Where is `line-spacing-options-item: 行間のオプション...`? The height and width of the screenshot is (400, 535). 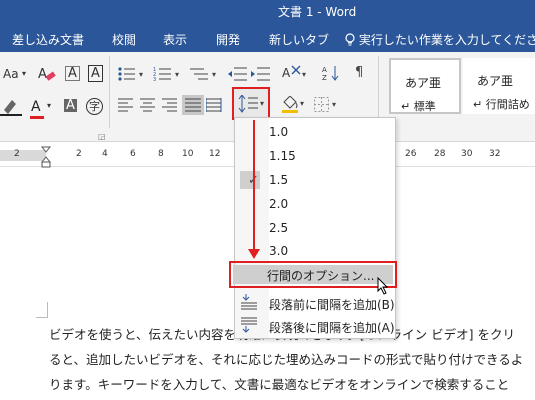
line-spacing-options-item: 行間のオプション... is located at coordinates (313, 278).